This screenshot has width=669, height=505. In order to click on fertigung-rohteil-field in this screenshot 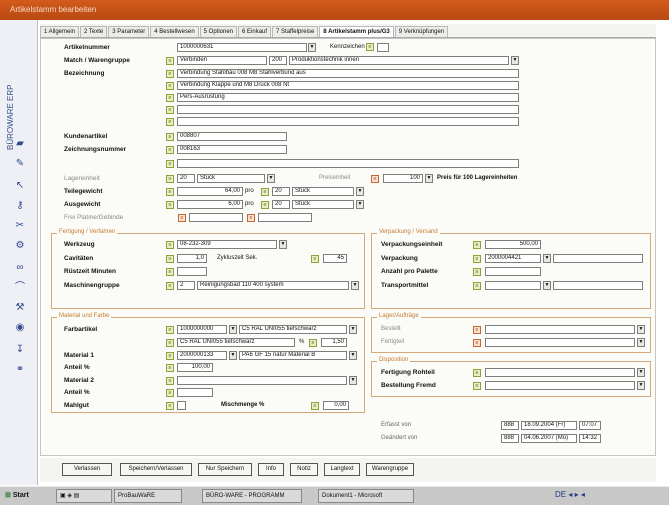, I will do `click(560, 372)`.